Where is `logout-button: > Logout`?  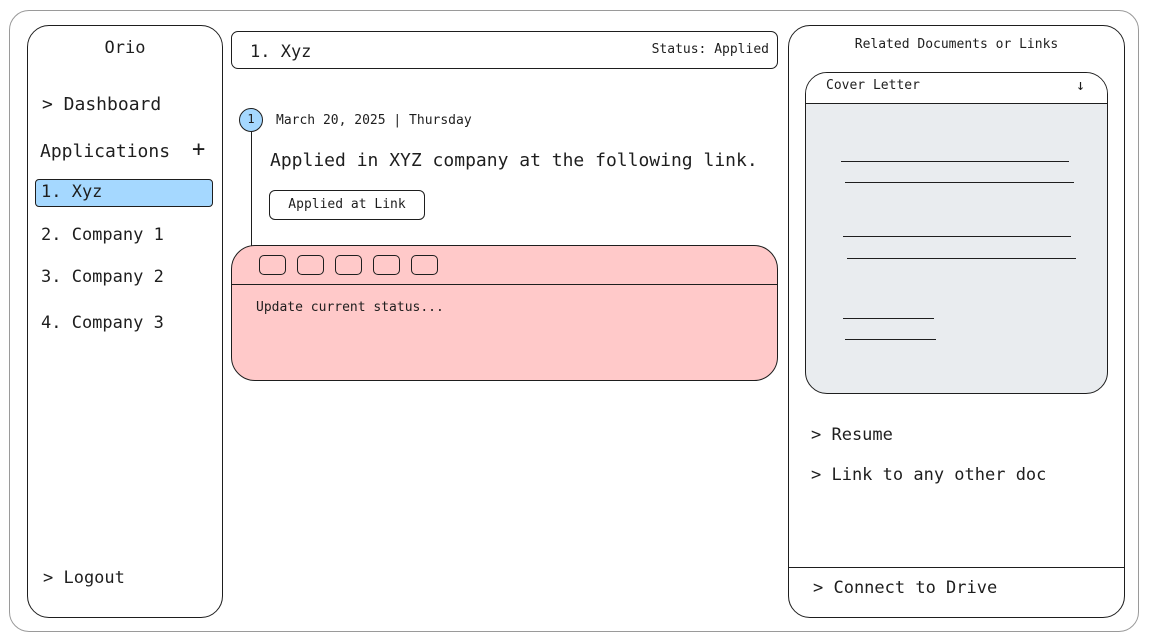
logout-button: > Logout is located at coordinates (84, 578).